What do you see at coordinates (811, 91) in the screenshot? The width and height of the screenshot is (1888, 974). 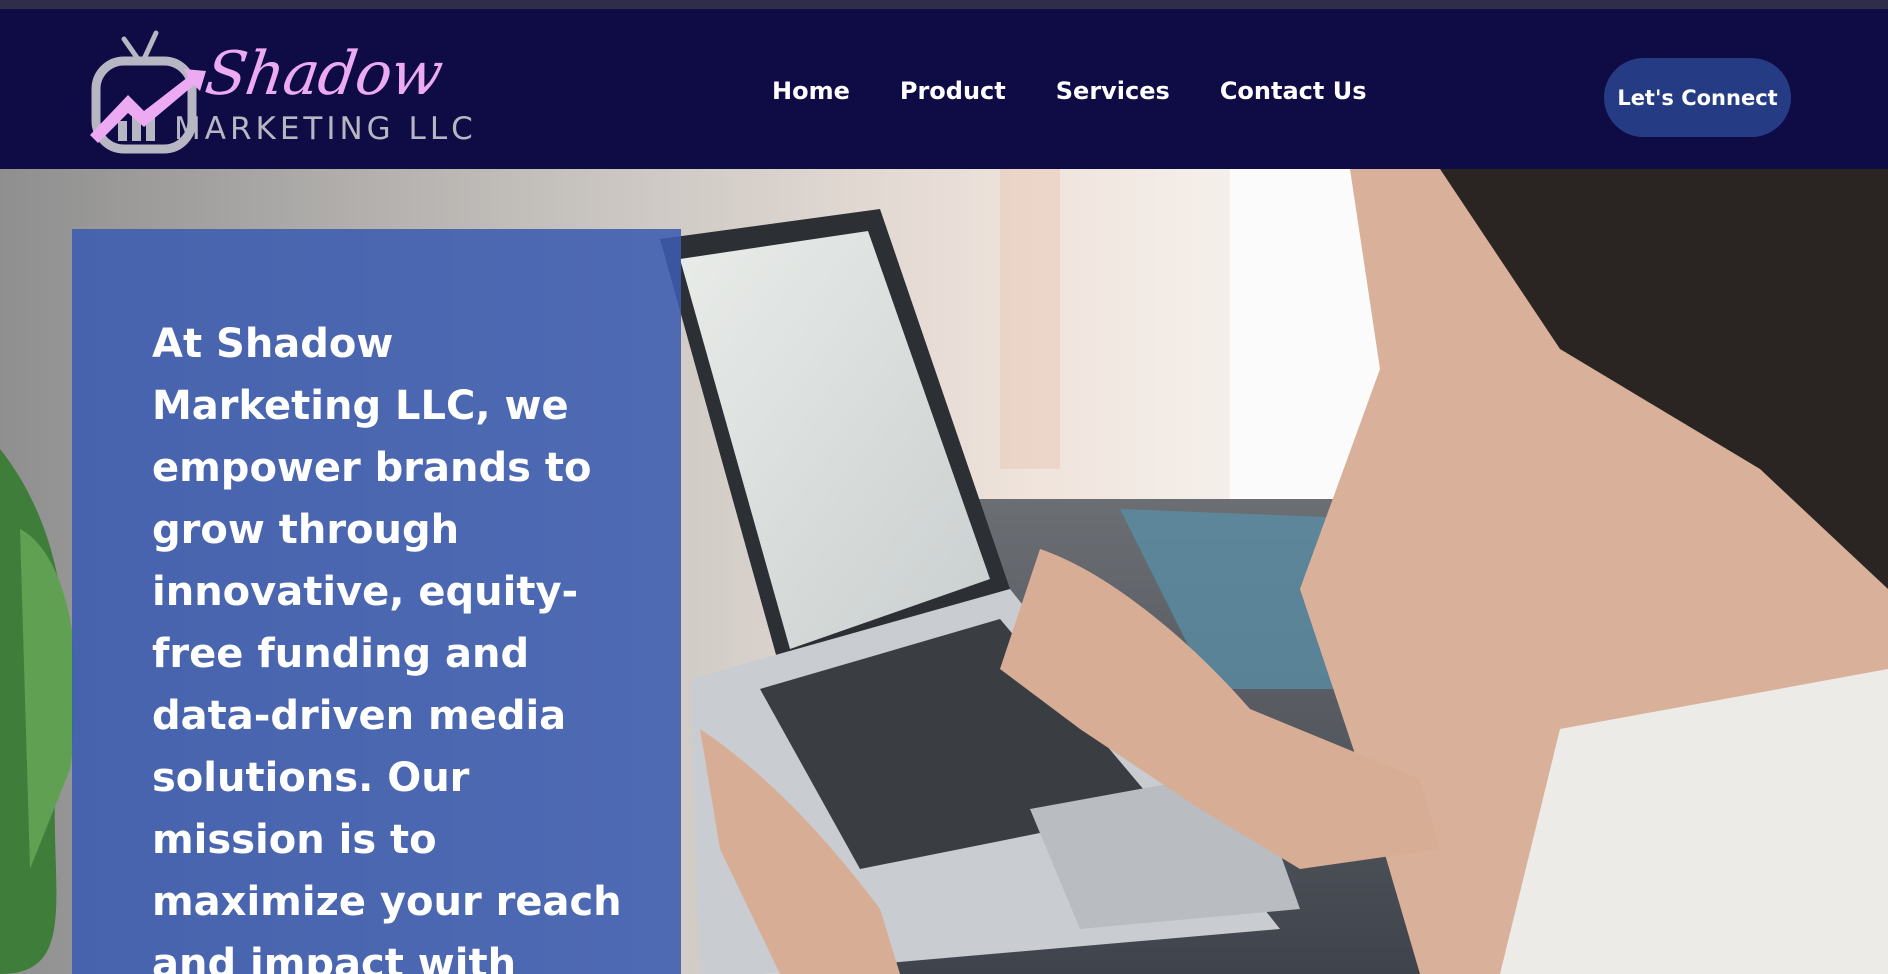 I see `nav-home: Home` at bounding box center [811, 91].